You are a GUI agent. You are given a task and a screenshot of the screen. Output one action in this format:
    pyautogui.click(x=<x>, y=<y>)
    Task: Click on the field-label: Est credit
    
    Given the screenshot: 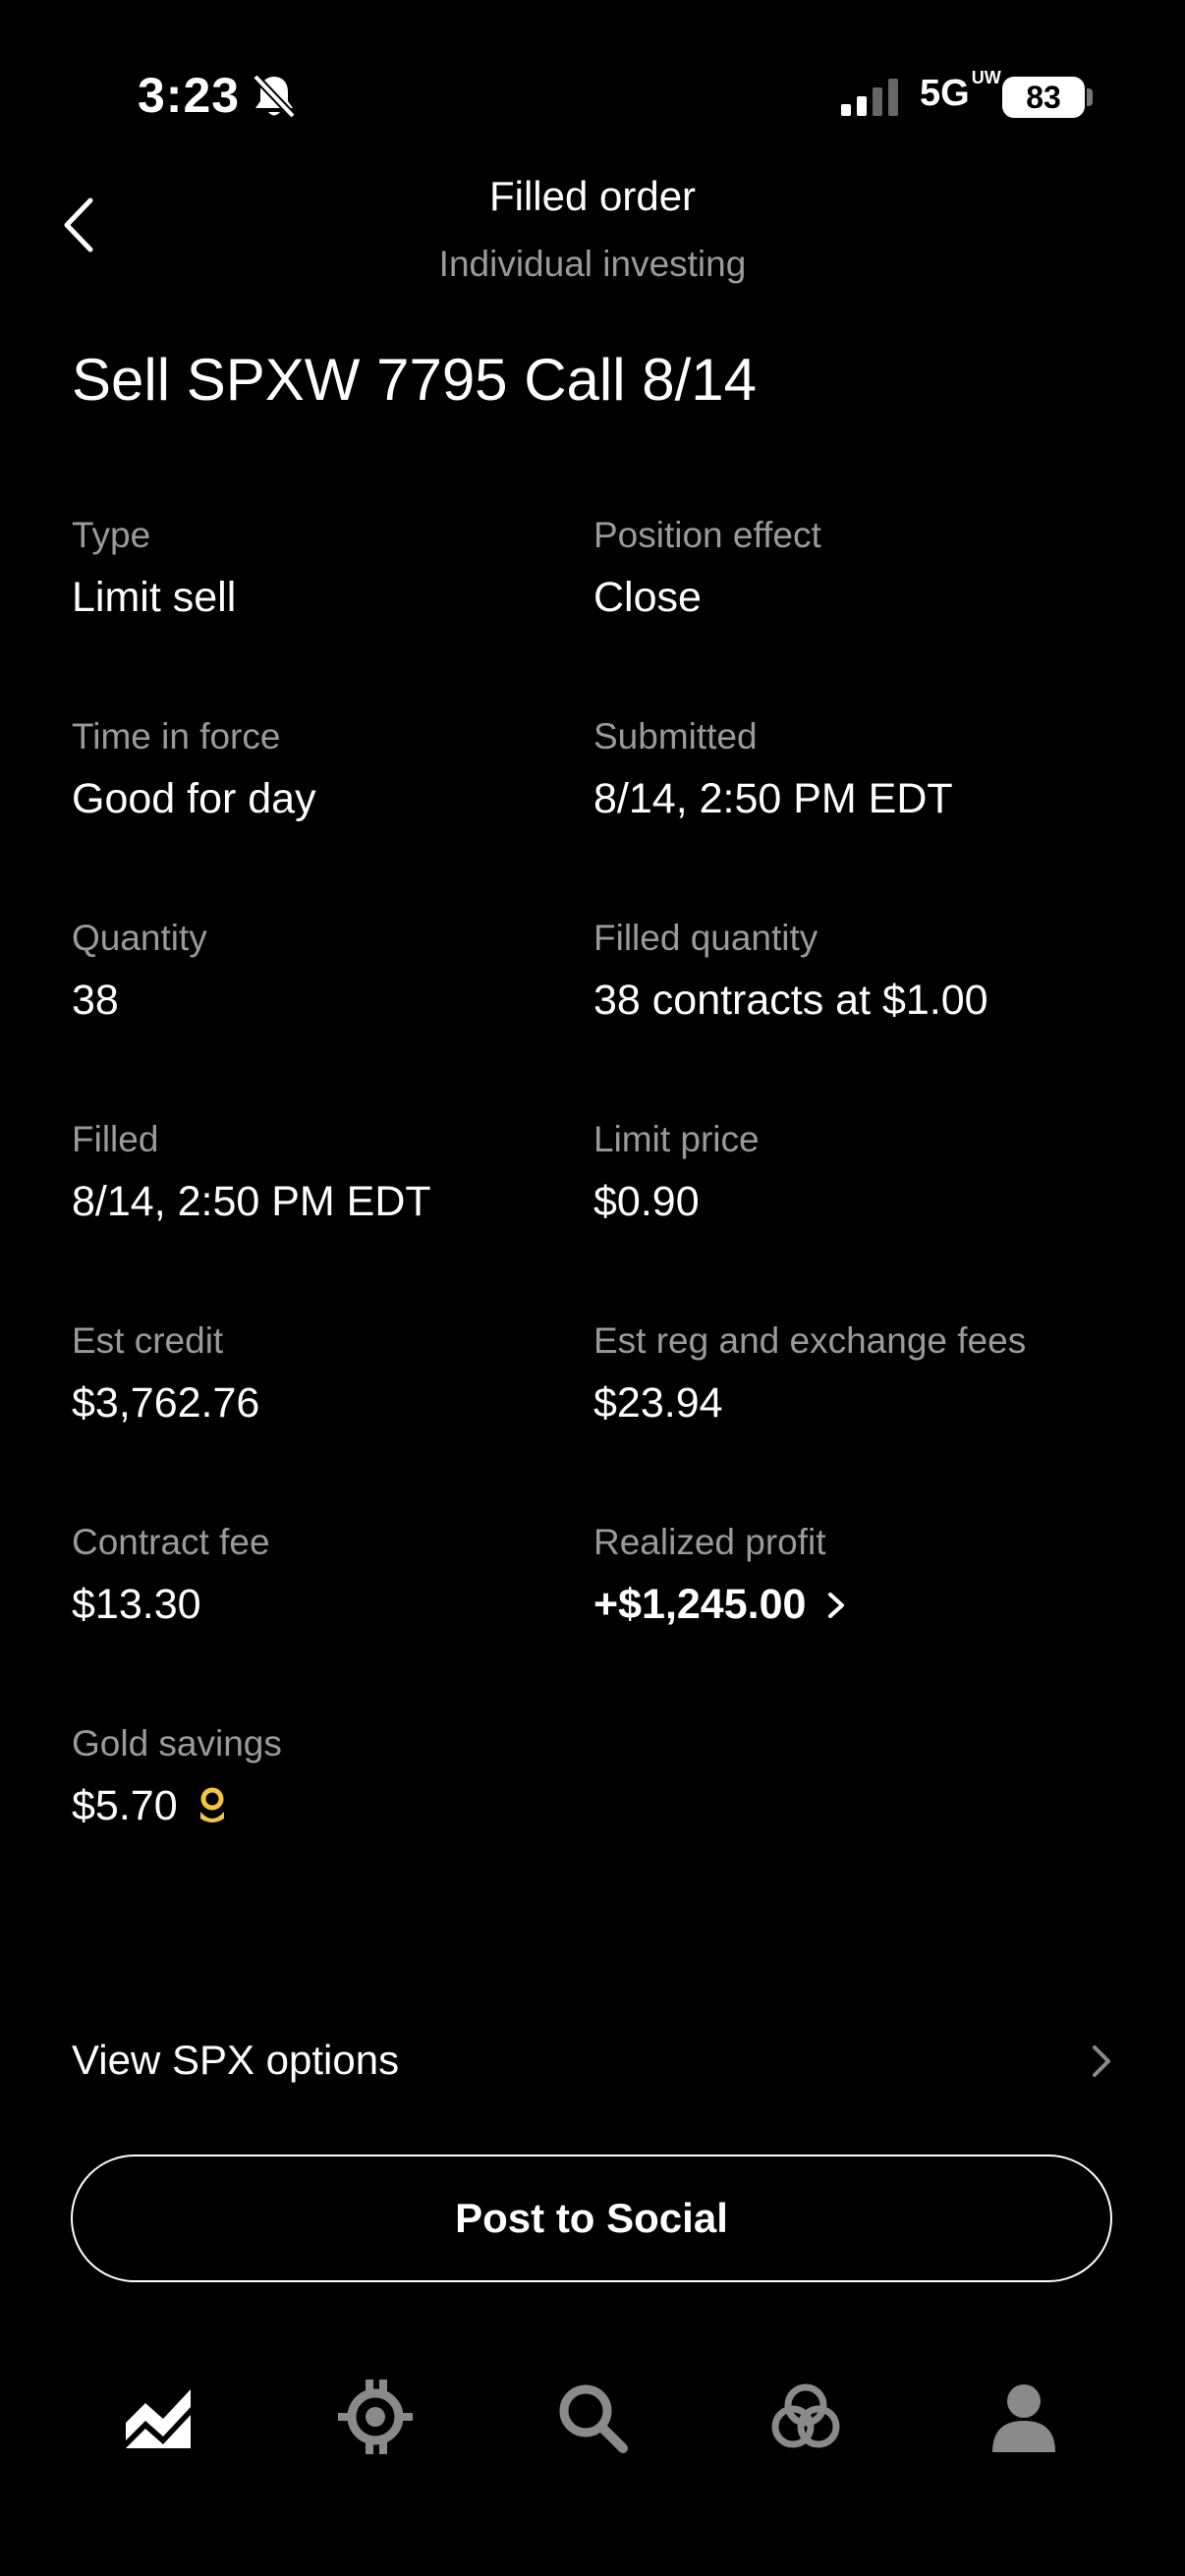 What is the action you would take?
    pyautogui.click(x=148, y=1340)
    